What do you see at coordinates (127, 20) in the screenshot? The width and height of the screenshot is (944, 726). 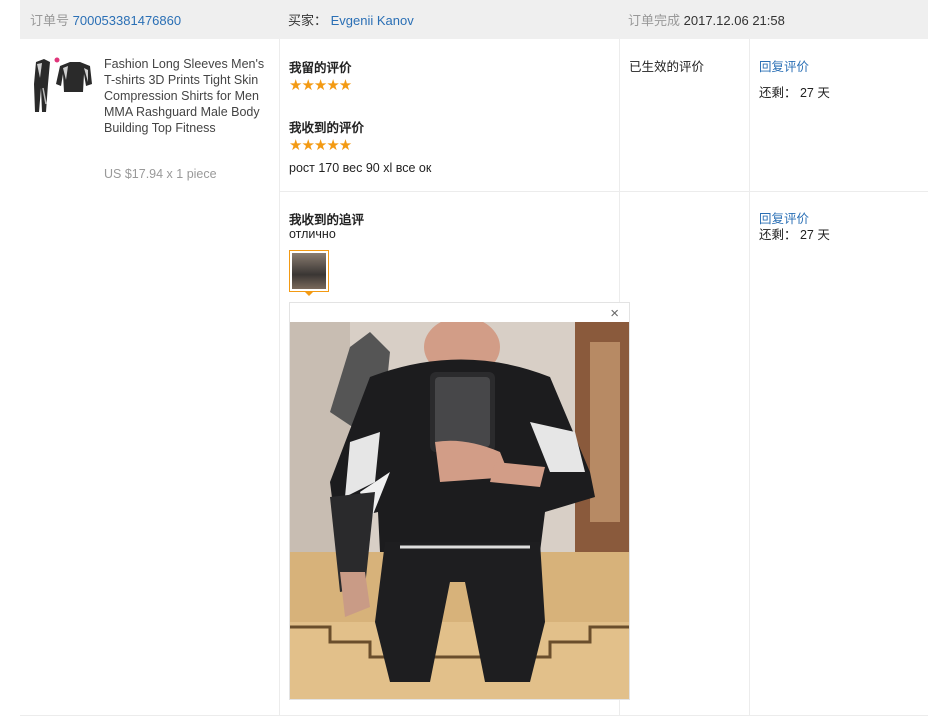 I see `order-number-link: 700053381476860` at bounding box center [127, 20].